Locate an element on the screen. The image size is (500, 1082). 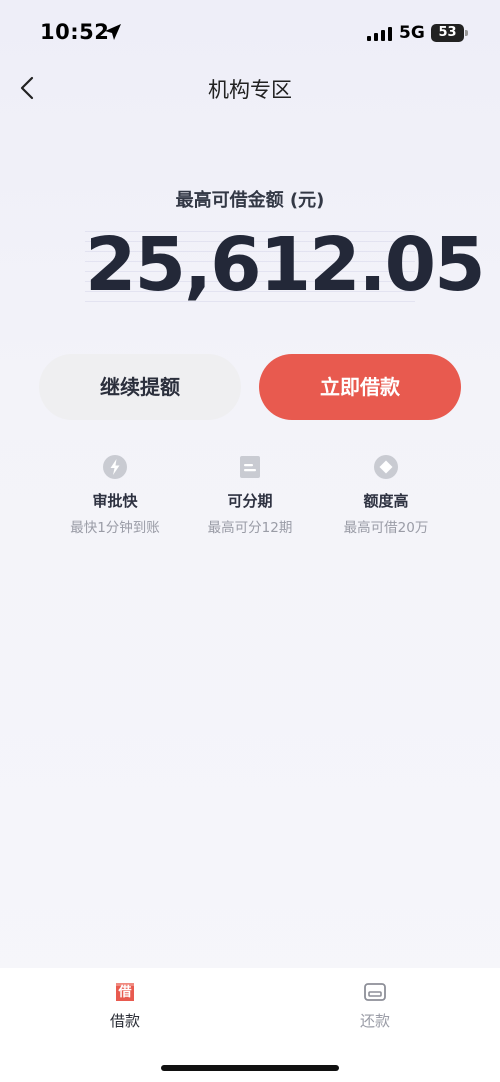
increase-limit-button: 继续提额 is located at coordinates (140, 387).